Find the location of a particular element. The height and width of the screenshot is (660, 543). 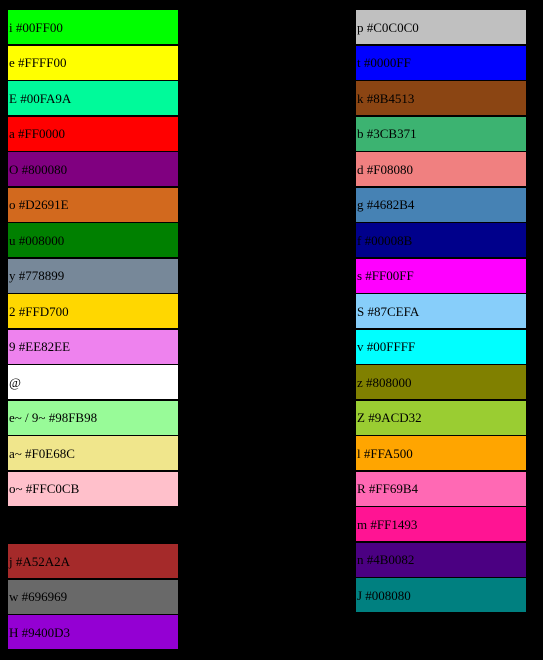

swatch-a: a #FF0000 is located at coordinates (93, 133).